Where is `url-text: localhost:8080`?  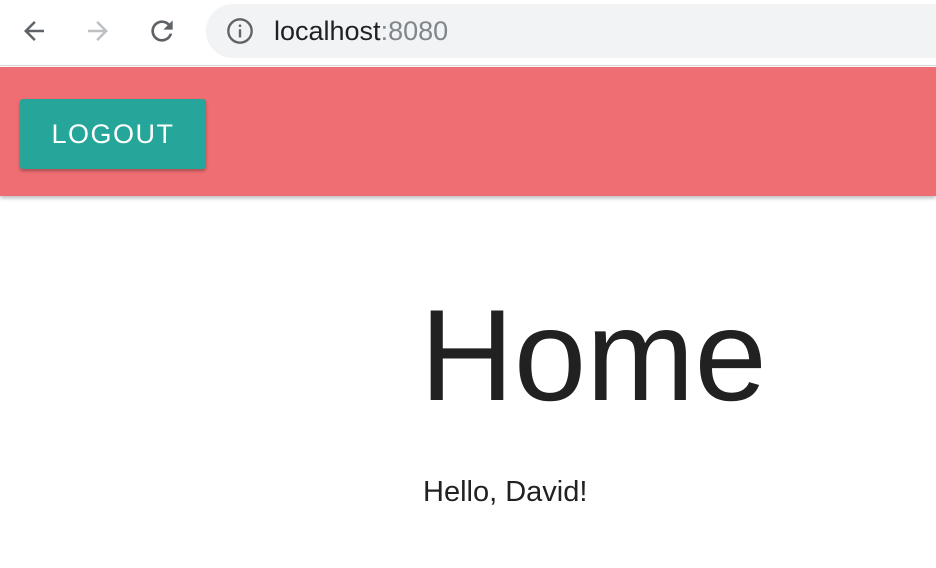 url-text: localhost:8080 is located at coordinates (361, 31).